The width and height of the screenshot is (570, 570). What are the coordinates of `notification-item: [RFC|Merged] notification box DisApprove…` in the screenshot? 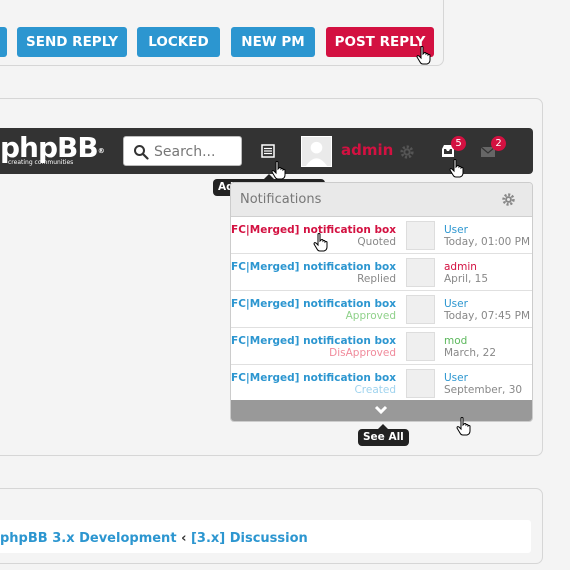 It's located at (381, 346).